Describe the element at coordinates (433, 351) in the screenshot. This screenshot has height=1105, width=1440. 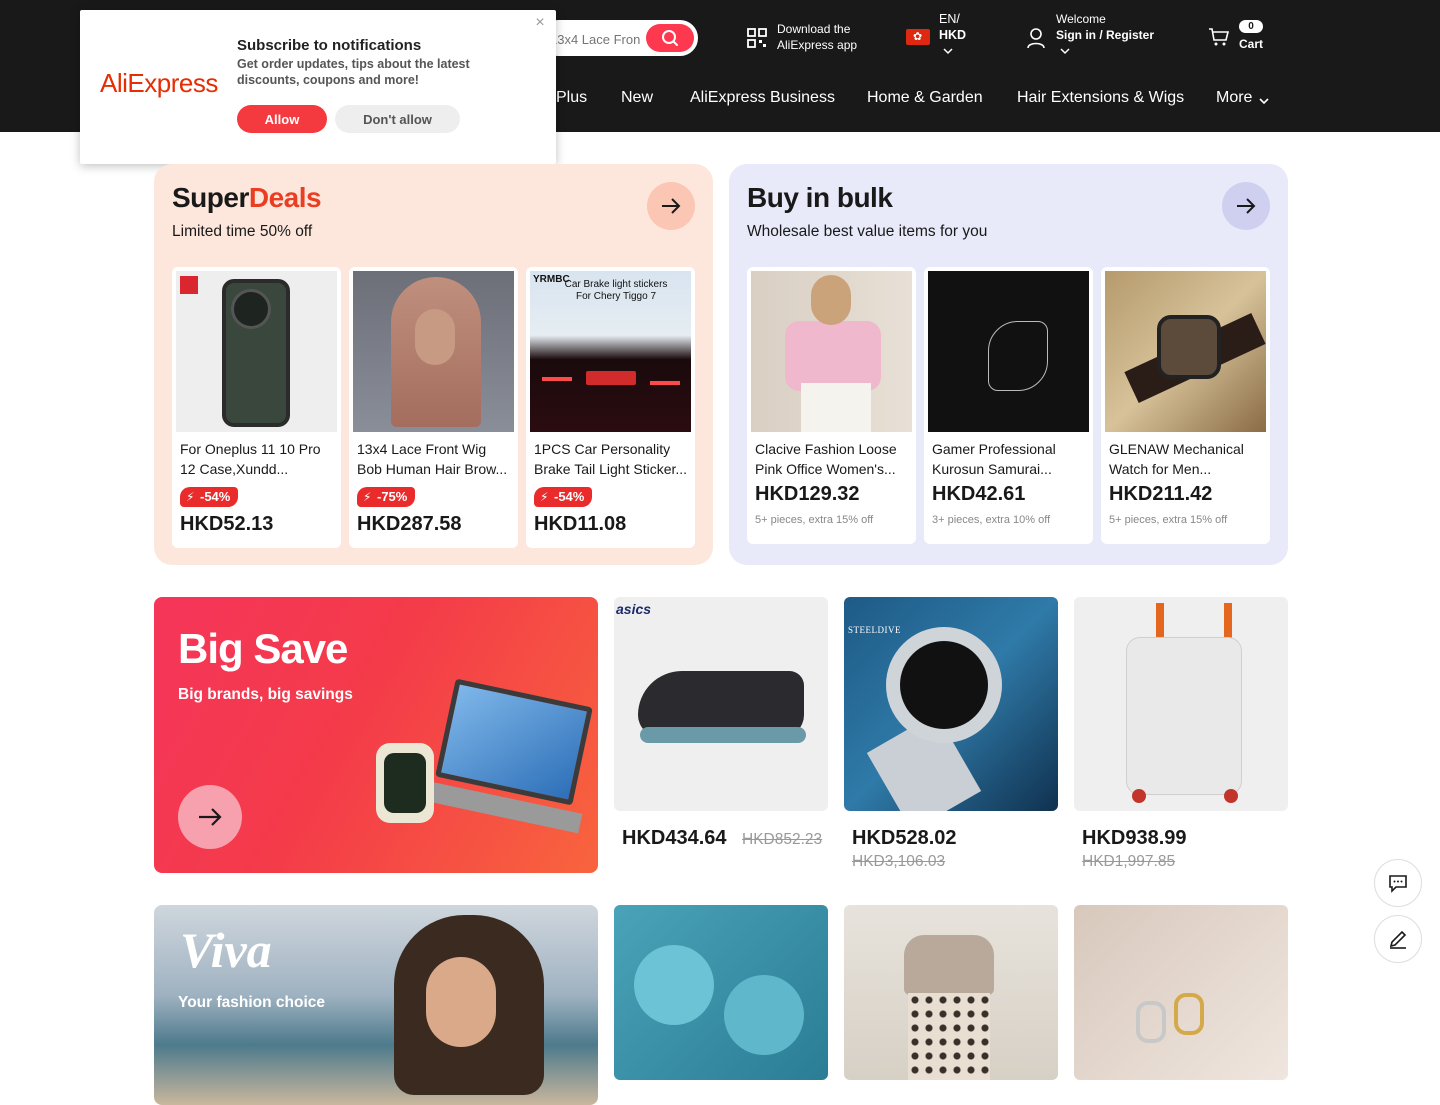
I see `product-image-wig` at that location.